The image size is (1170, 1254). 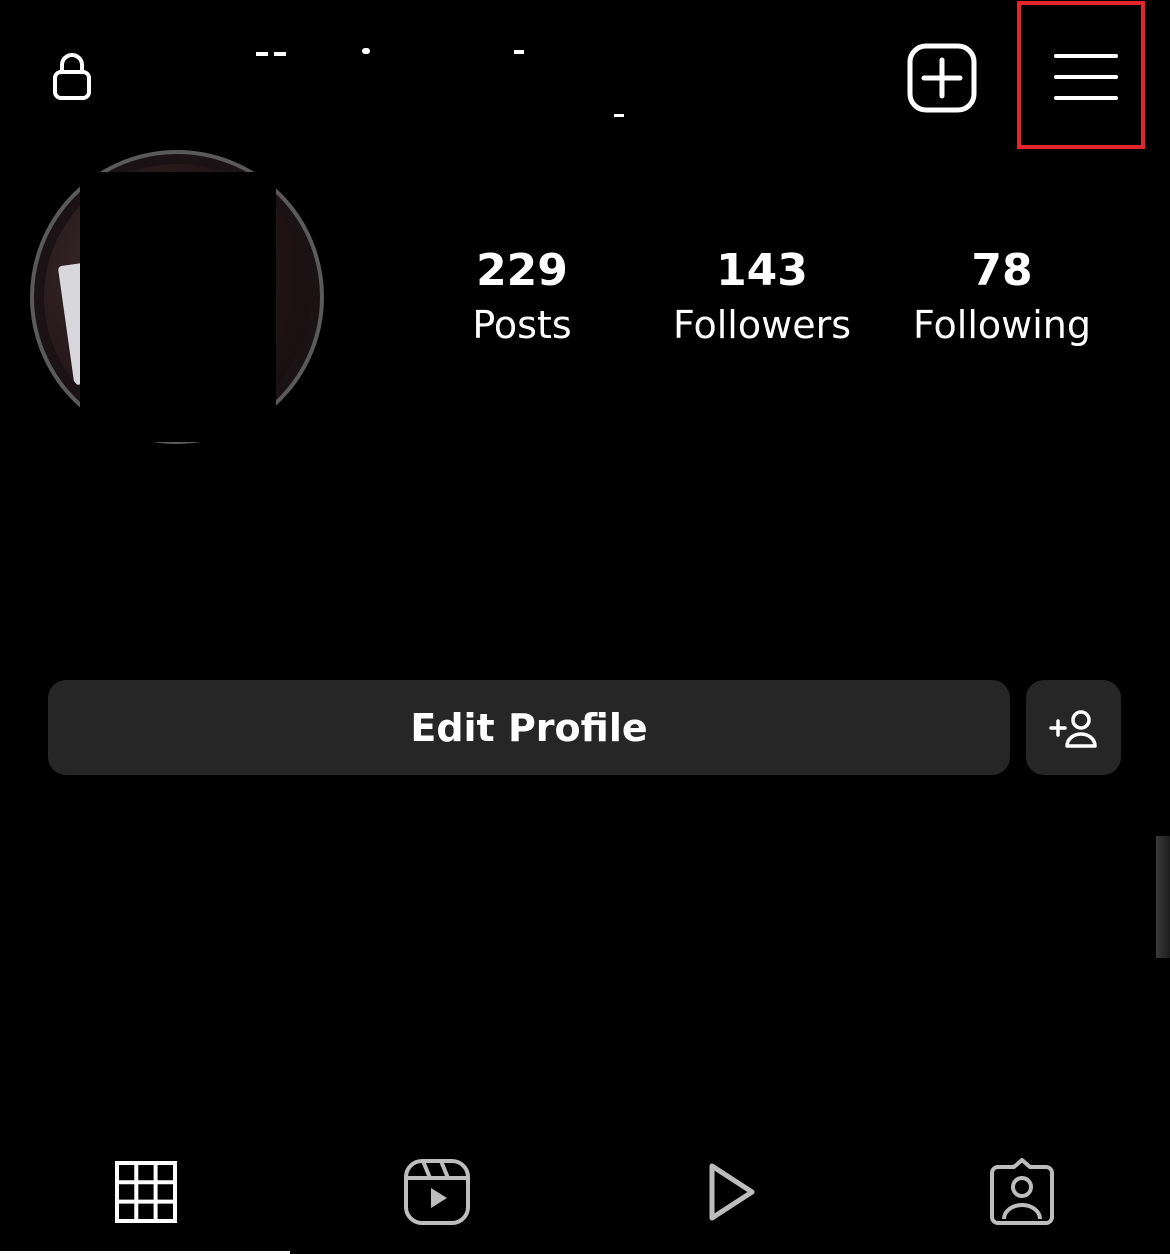 I want to click on add-person-icon, so click(x=1072, y=728).